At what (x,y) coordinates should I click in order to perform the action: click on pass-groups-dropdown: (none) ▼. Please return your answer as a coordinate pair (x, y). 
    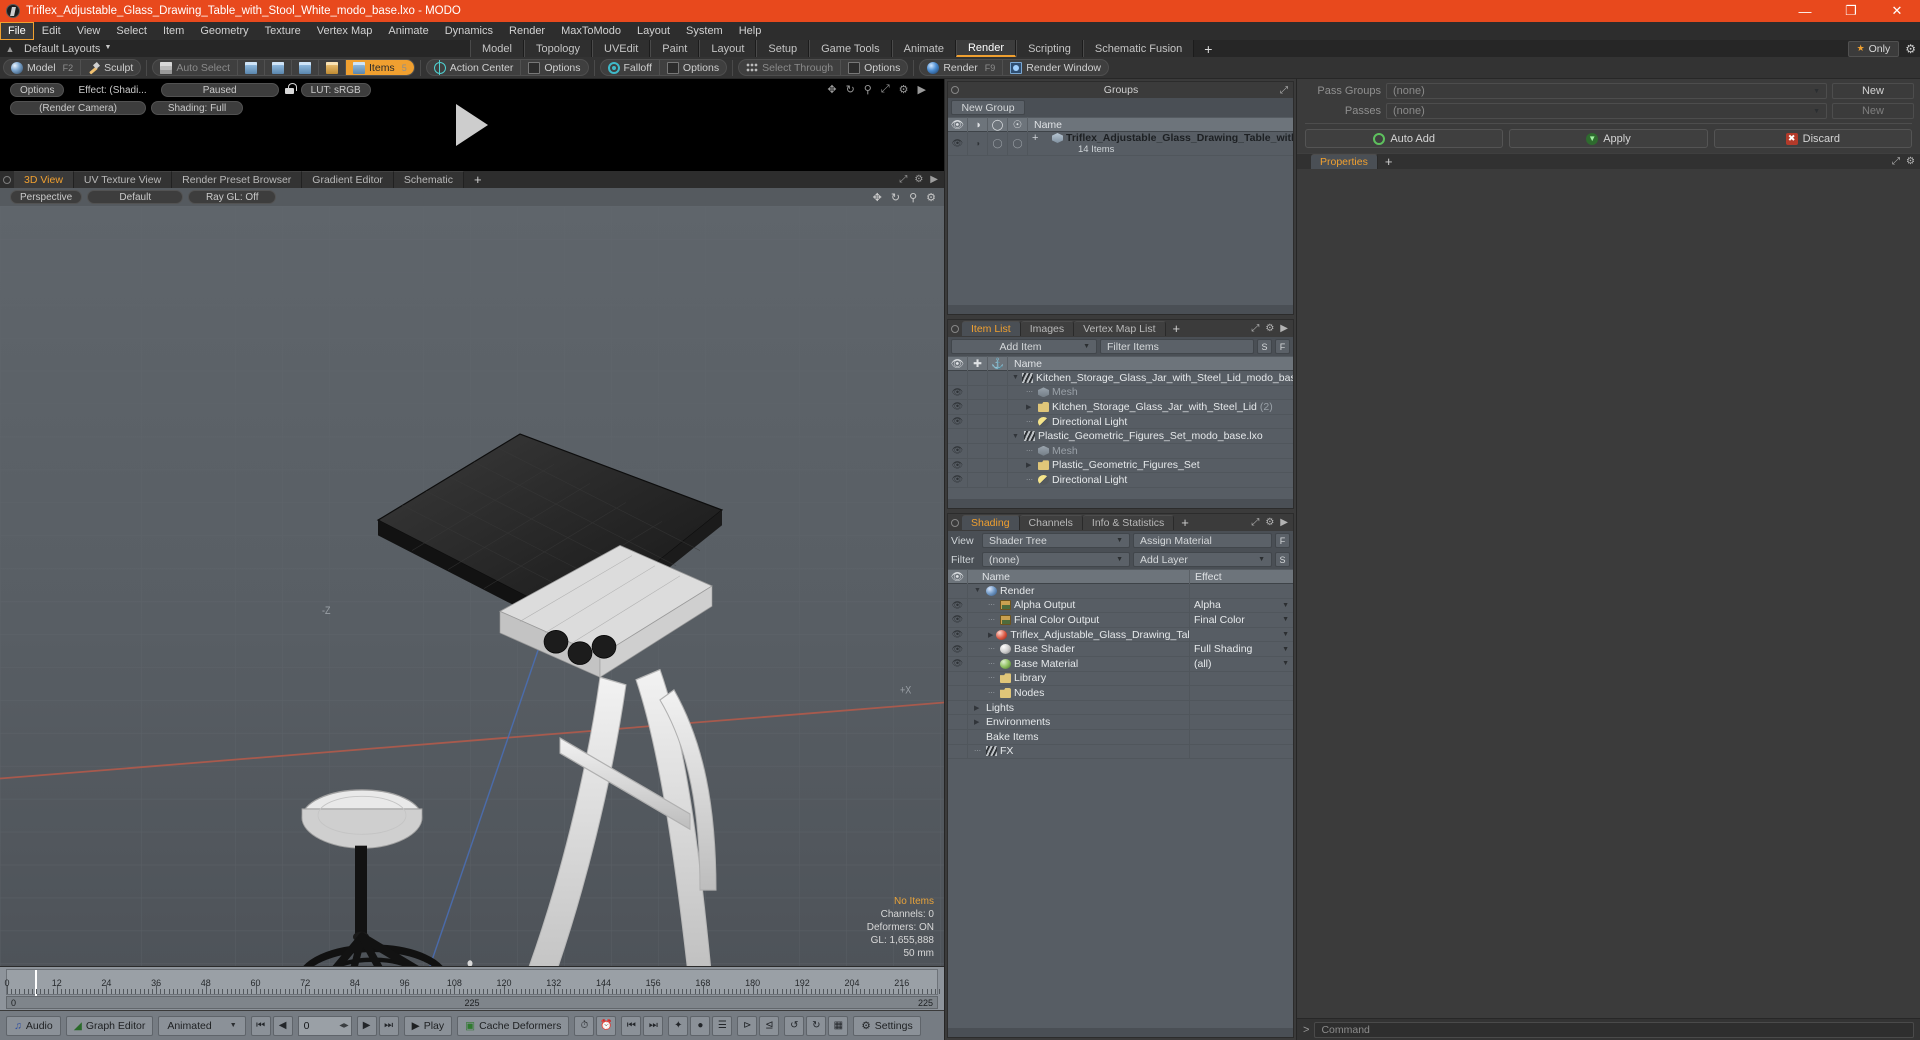
    Looking at the image, I should click on (1606, 91).